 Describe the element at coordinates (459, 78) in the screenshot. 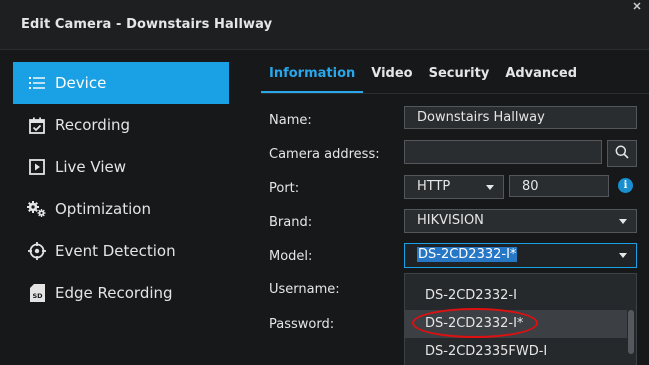

I see `tab-security: Security` at that location.